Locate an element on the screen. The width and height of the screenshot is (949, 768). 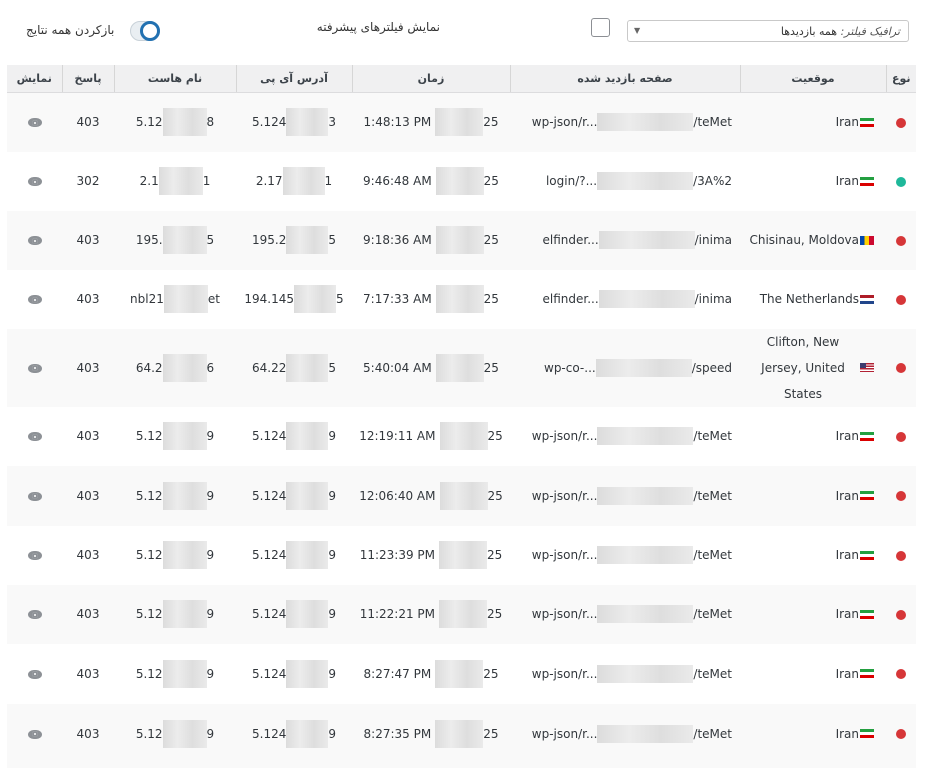
header-time: زمان is located at coordinates (430, 79).